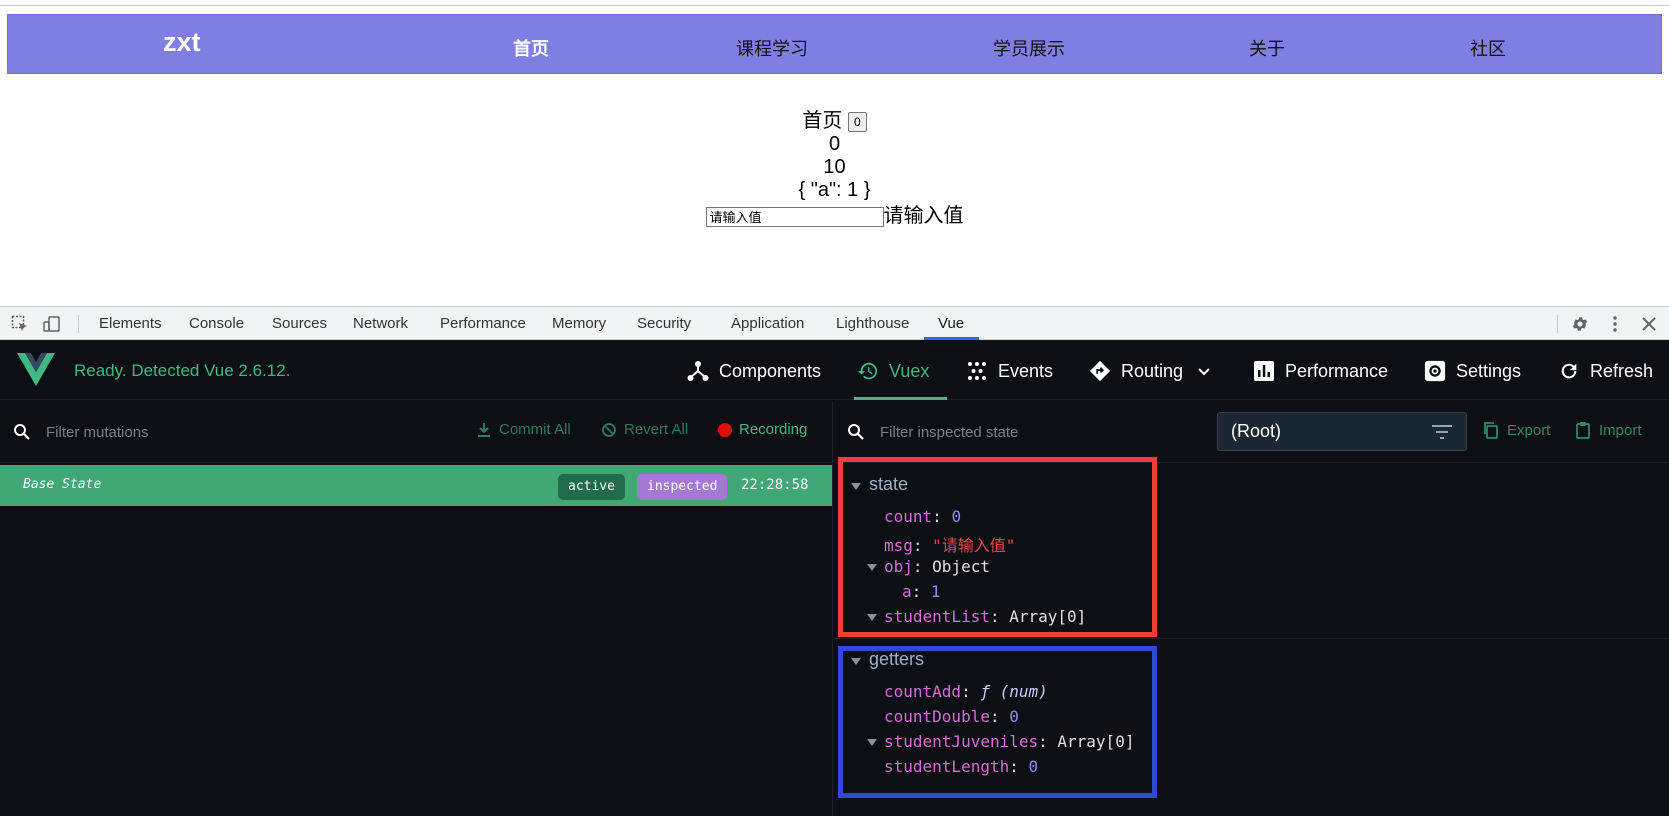  I want to click on tab-console: Console, so click(216, 323).